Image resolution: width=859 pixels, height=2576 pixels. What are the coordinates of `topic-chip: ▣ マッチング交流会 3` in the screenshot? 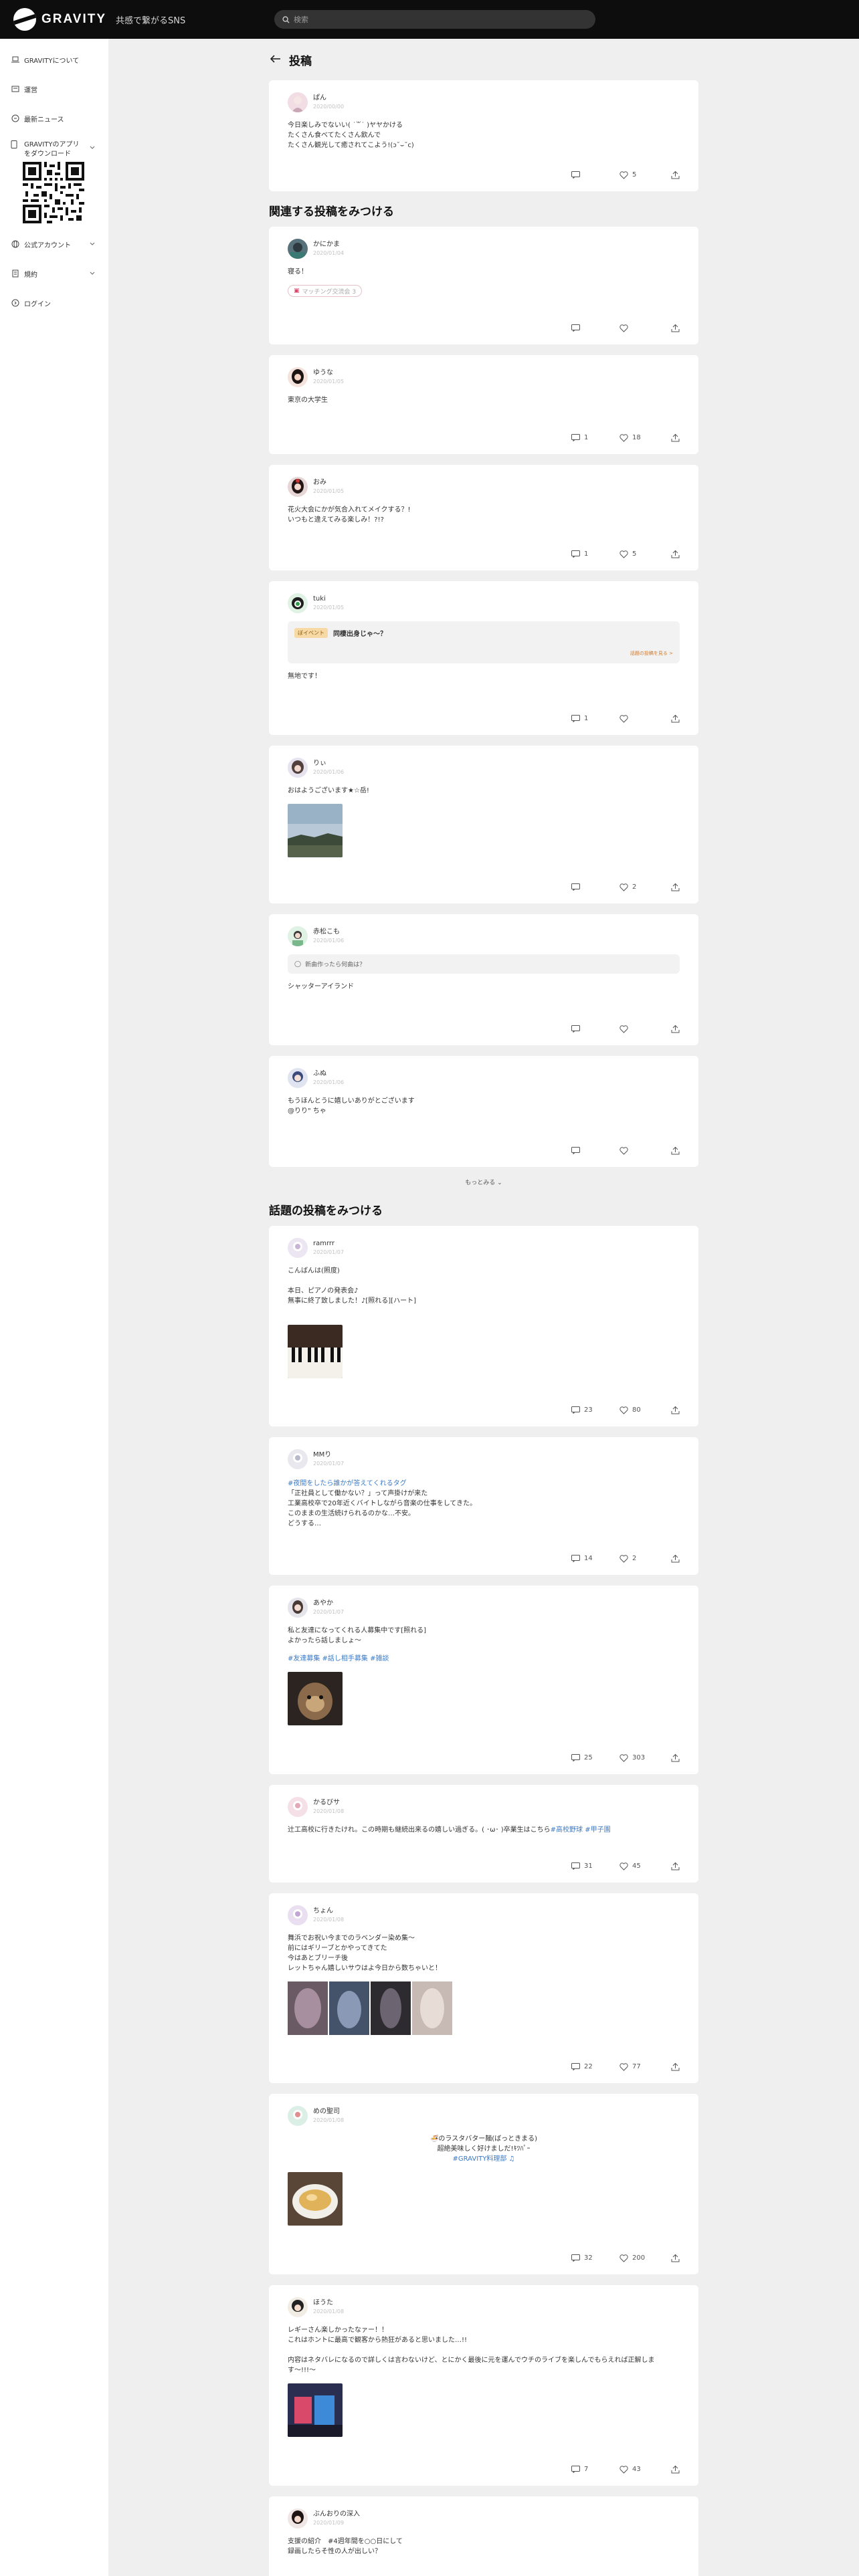 It's located at (326, 291).